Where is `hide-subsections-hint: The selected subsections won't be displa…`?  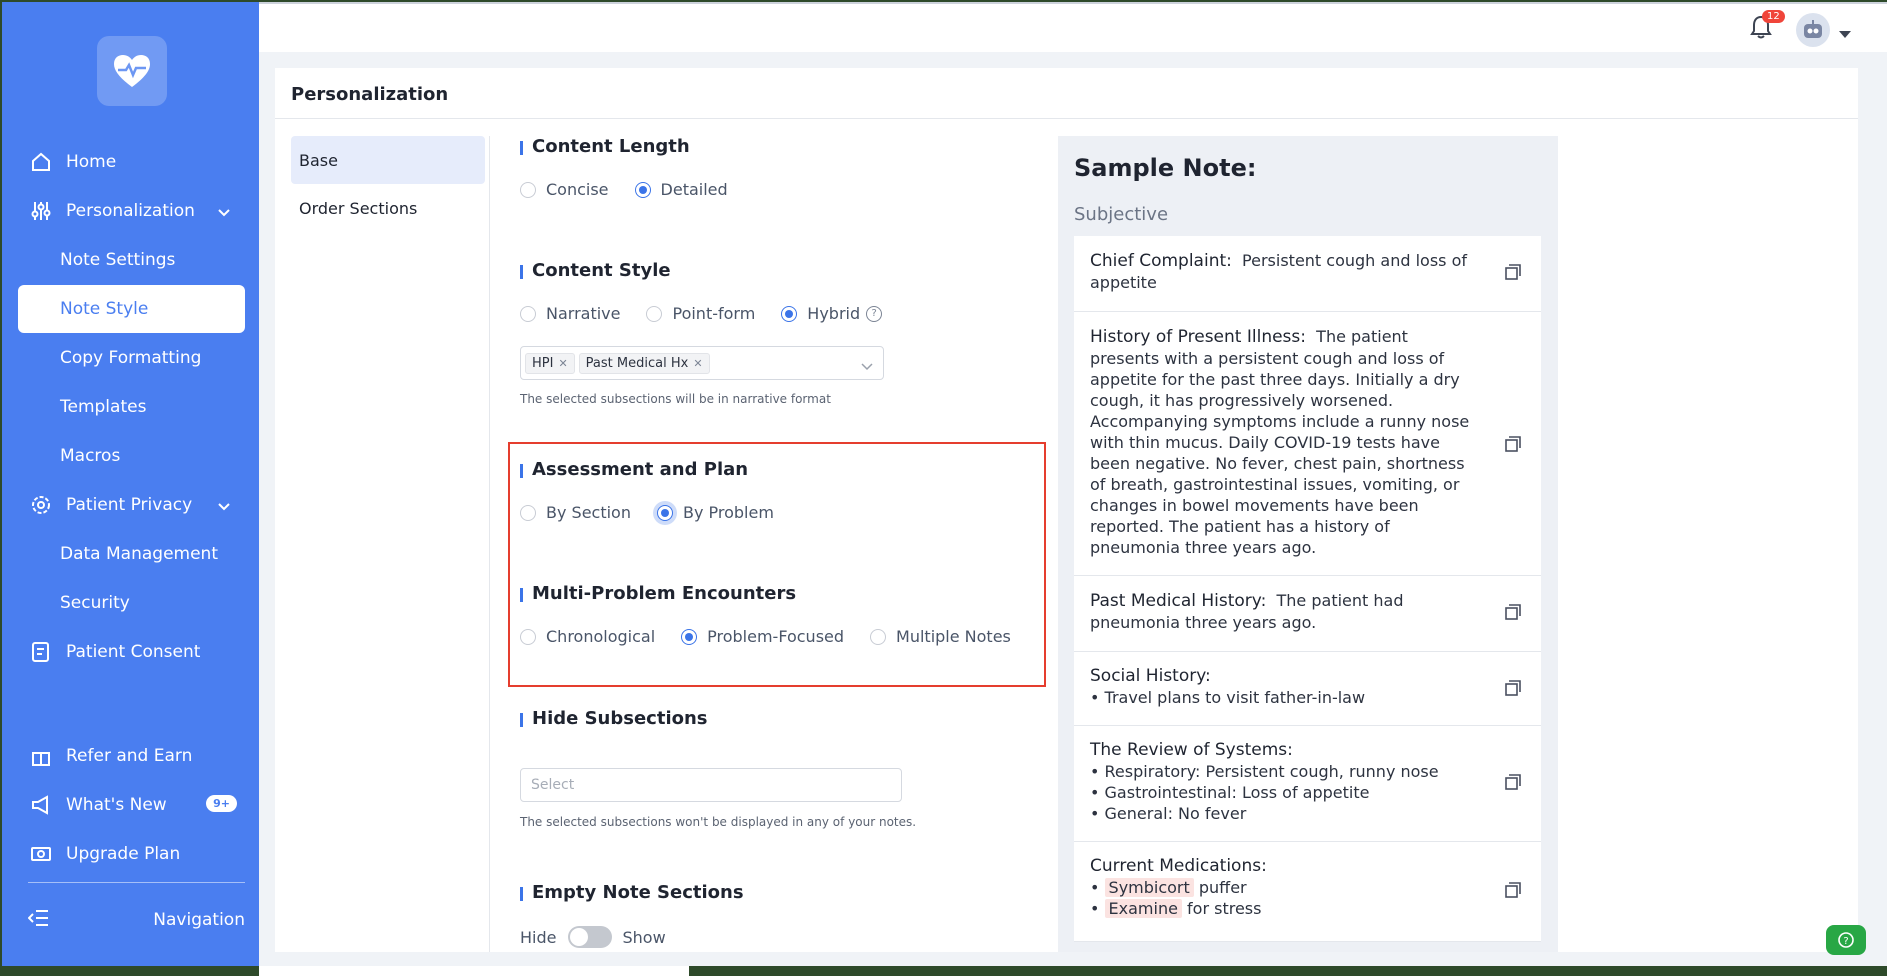
hide-subsections-hint: The selected subsections won't be displa… is located at coordinates (718, 822).